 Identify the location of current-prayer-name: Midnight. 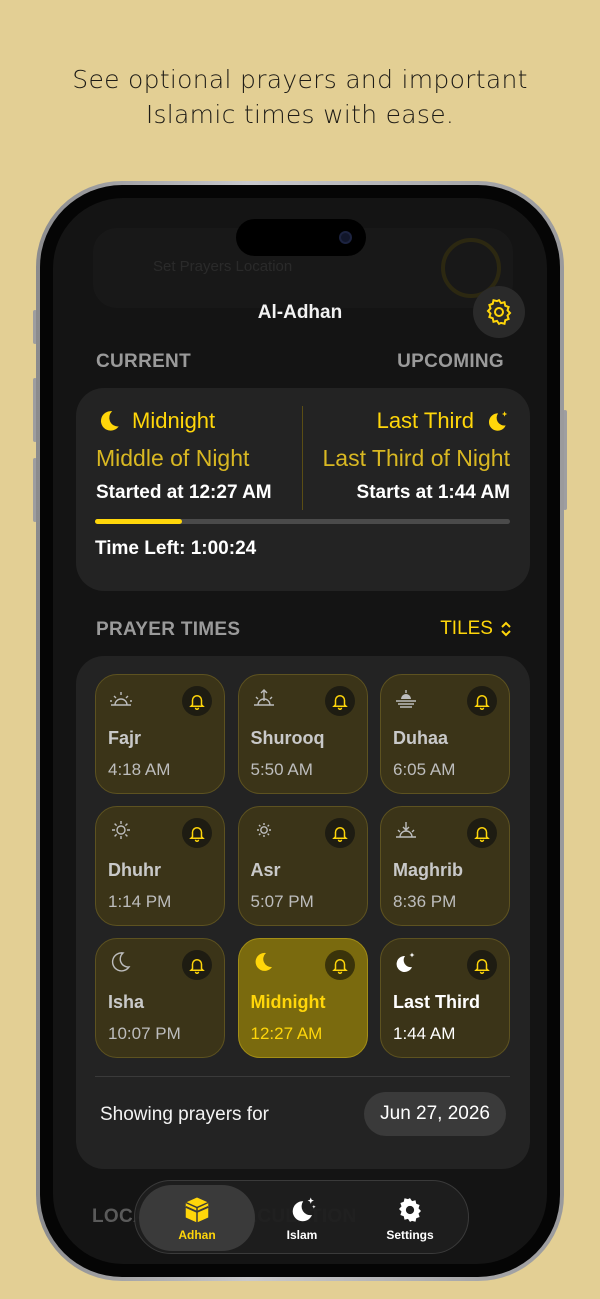
(174, 420).